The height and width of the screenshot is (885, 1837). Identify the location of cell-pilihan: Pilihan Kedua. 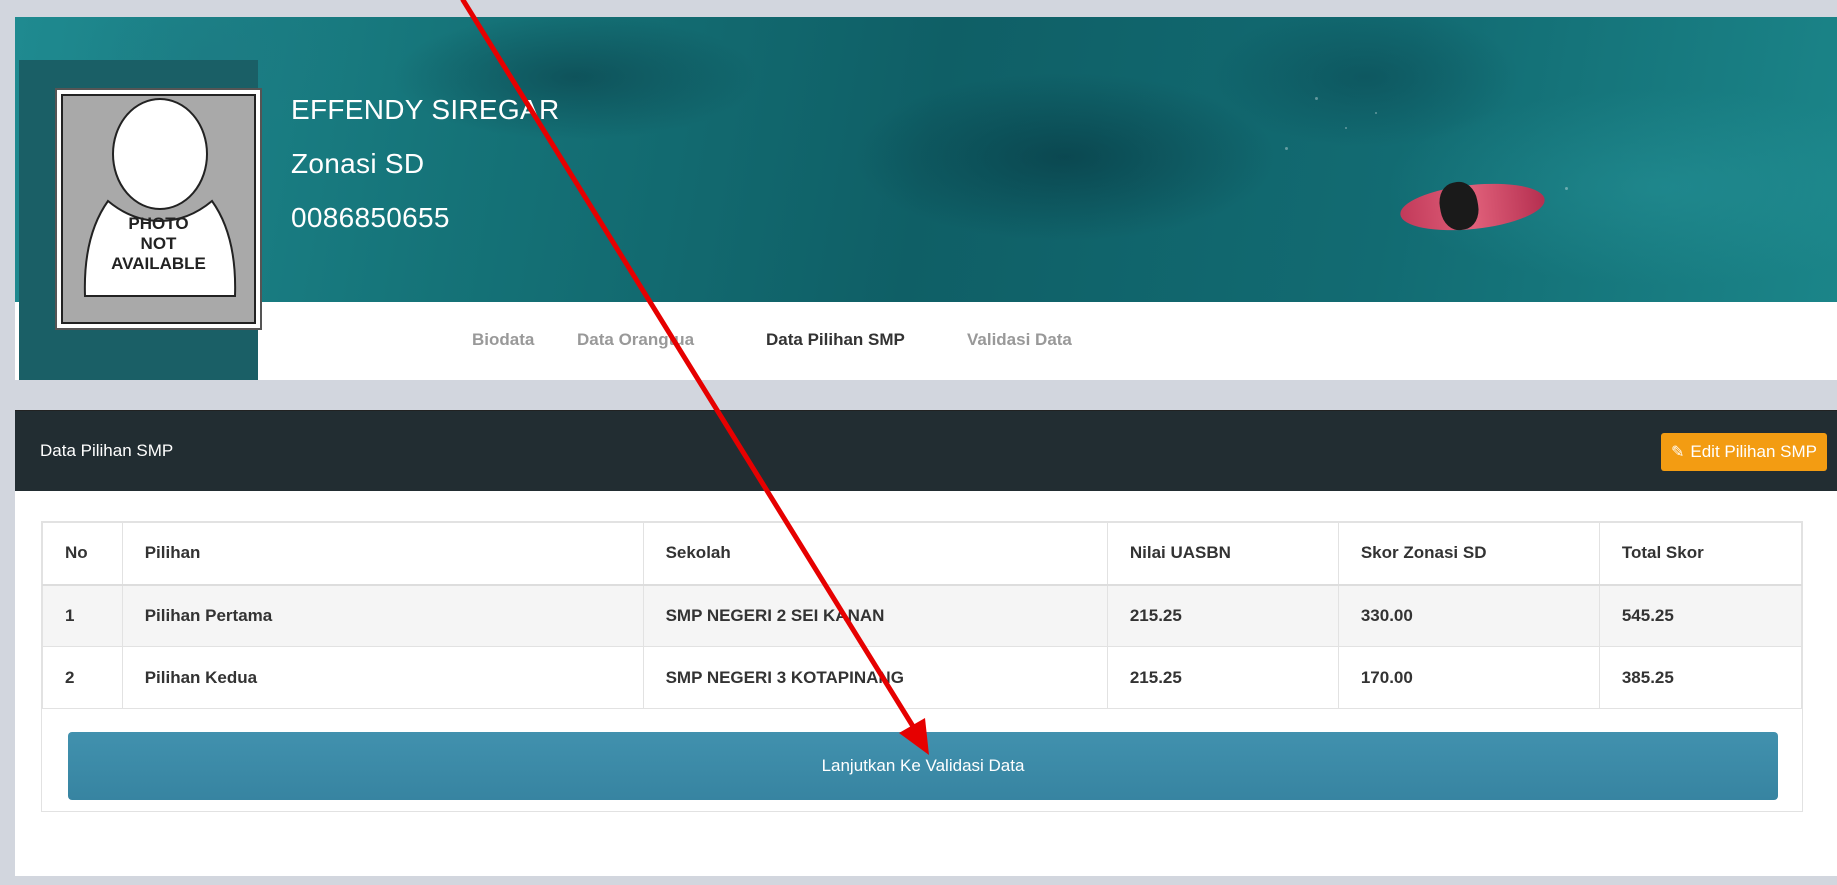
(382, 677).